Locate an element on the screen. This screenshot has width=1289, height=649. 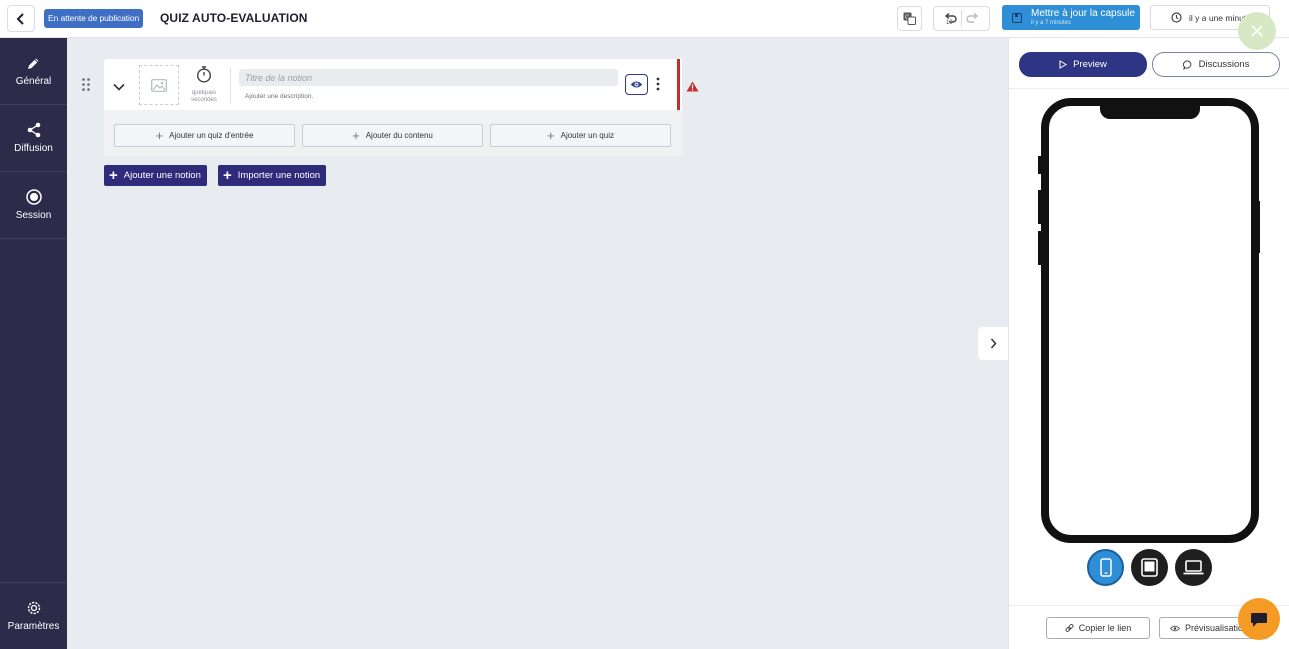
button-label: Ajouter du contenu is located at coordinates (399, 135).